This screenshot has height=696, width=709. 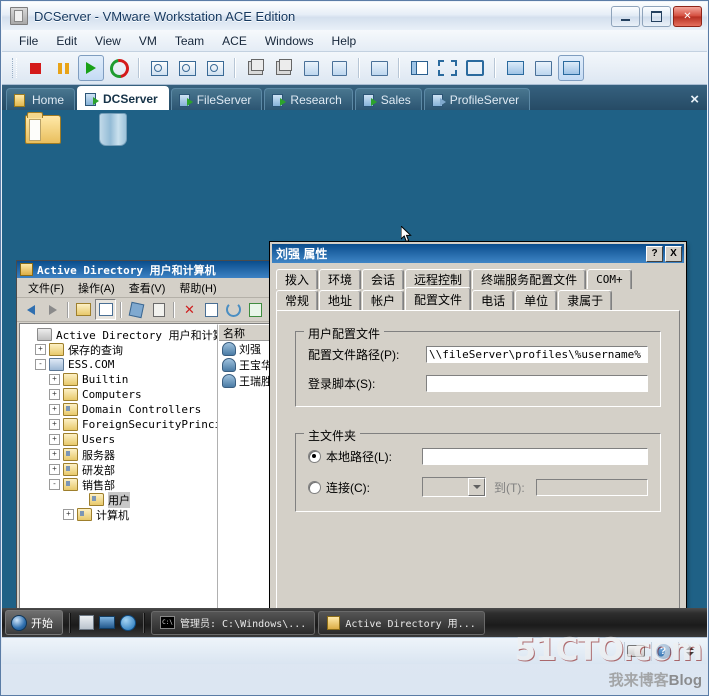 I want to click on tree-item-builtin: + Builtin, so click(x=120, y=379).